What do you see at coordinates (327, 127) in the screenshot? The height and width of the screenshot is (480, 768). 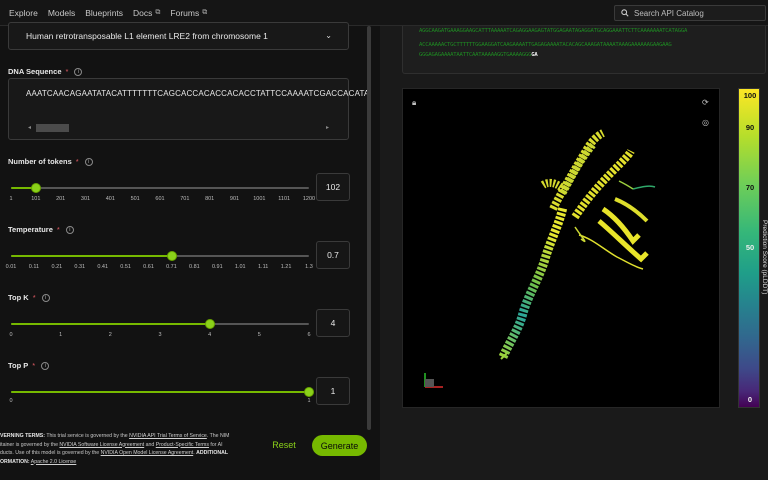 I see `scroll-right-icon: ▸` at bounding box center [327, 127].